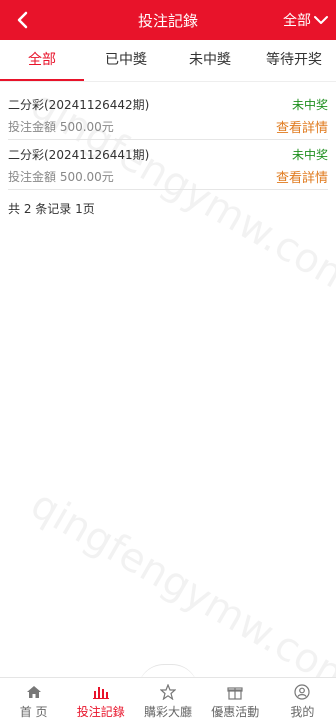 The height and width of the screenshot is (725, 336). I want to click on nav-lottery-hall-label: 購彩大廳, so click(168, 712).